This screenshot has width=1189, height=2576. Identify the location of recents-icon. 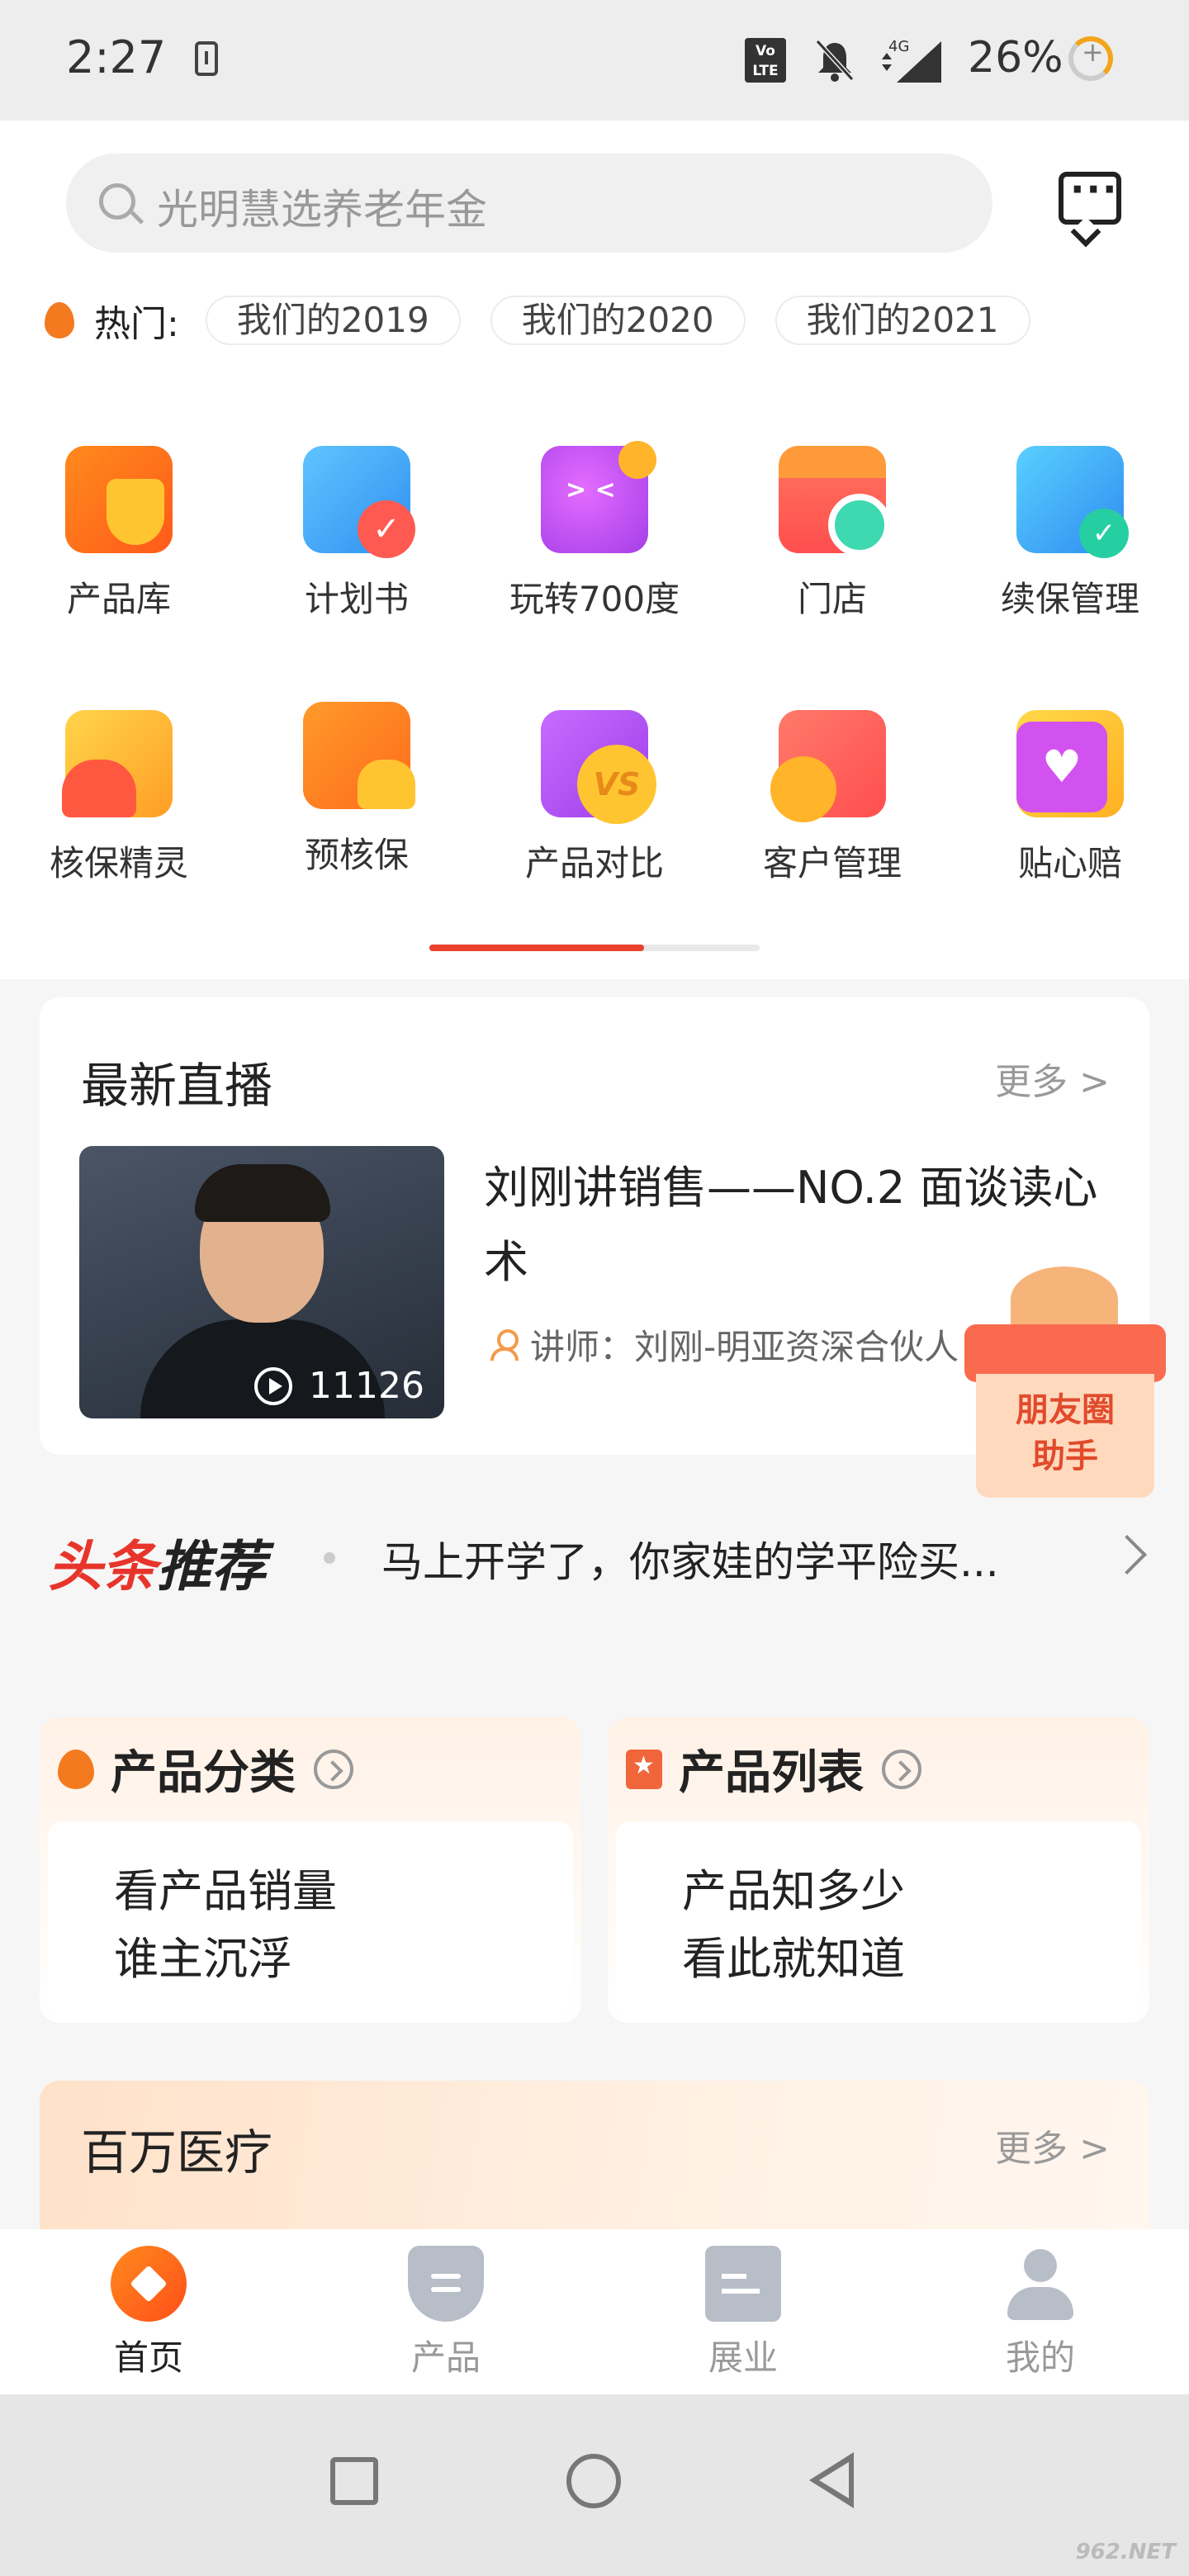
(354, 2481).